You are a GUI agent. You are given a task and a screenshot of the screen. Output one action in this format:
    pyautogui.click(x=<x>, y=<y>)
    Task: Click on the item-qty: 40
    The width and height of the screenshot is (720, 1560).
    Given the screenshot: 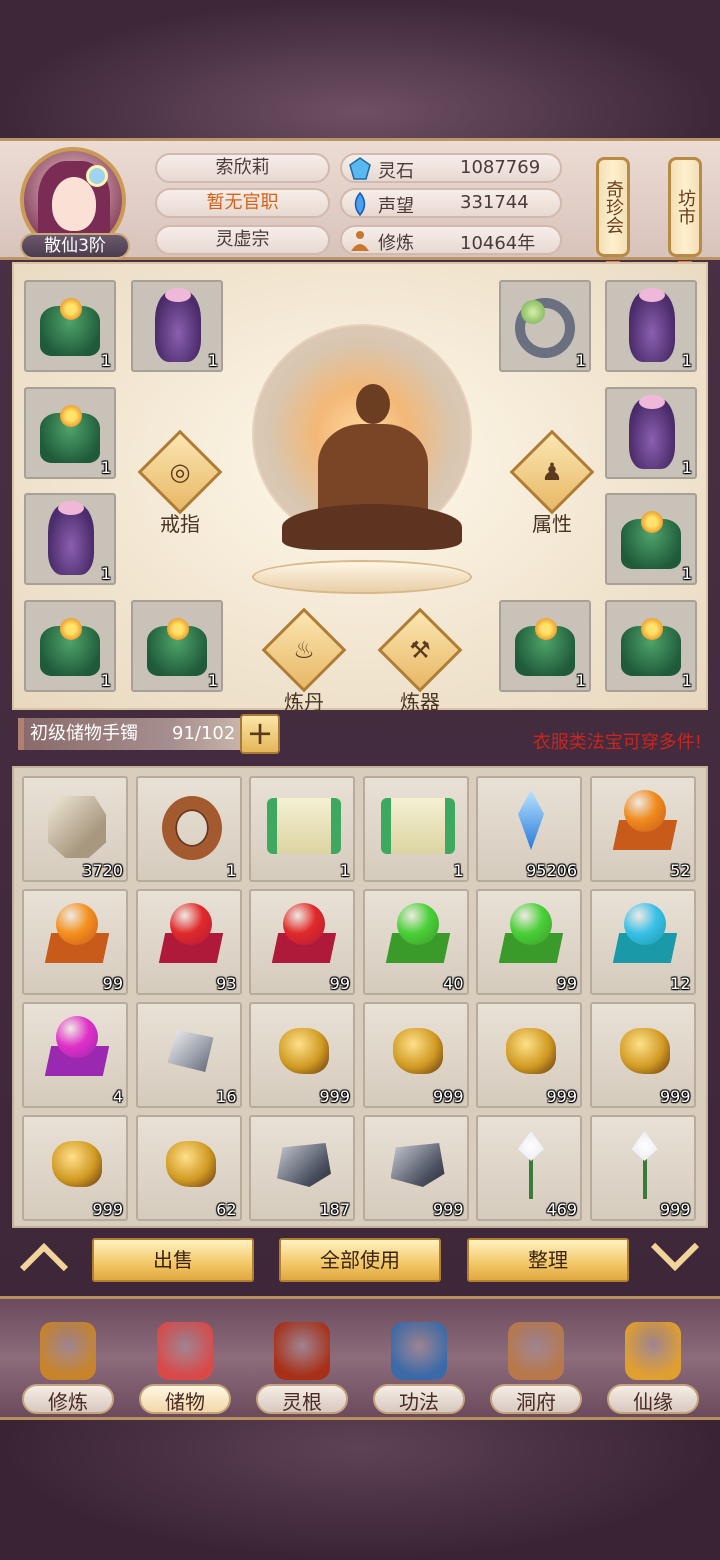 What is the action you would take?
    pyautogui.click(x=453, y=983)
    